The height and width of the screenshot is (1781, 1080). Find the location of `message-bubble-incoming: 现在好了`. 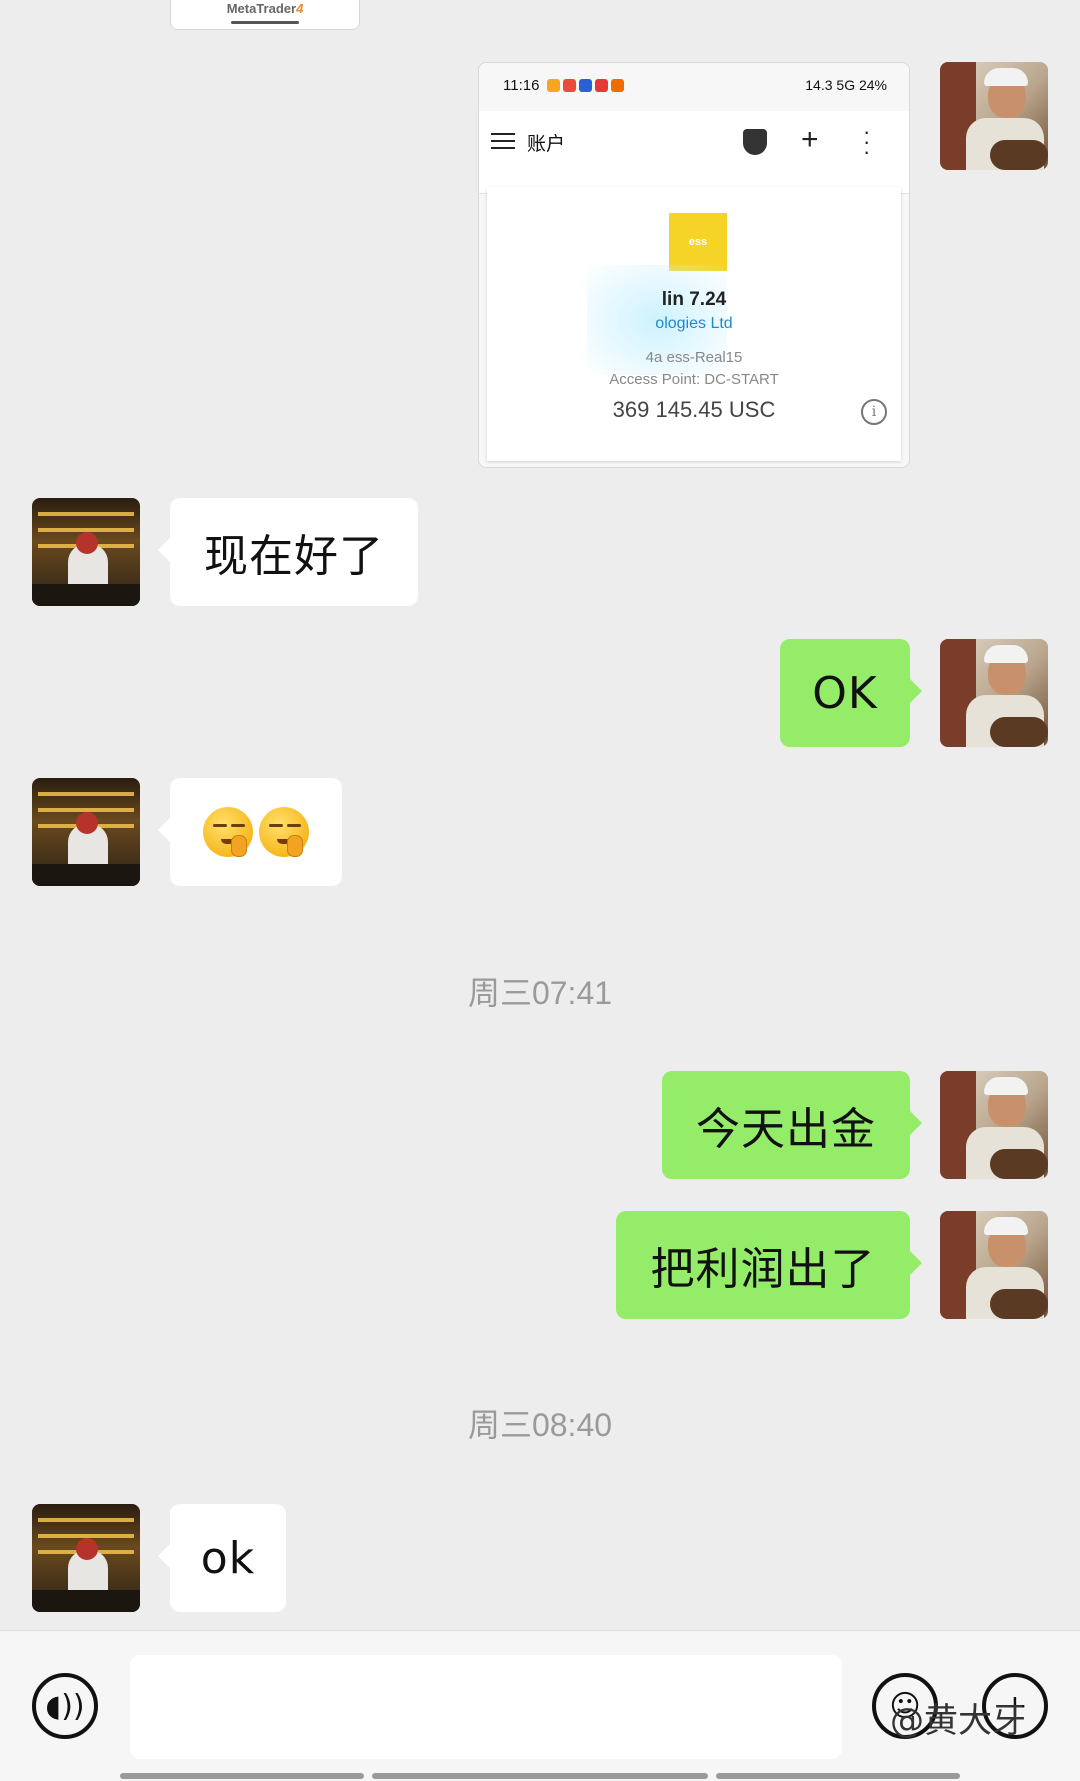

message-bubble-incoming: 现在好了 is located at coordinates (288, 552).